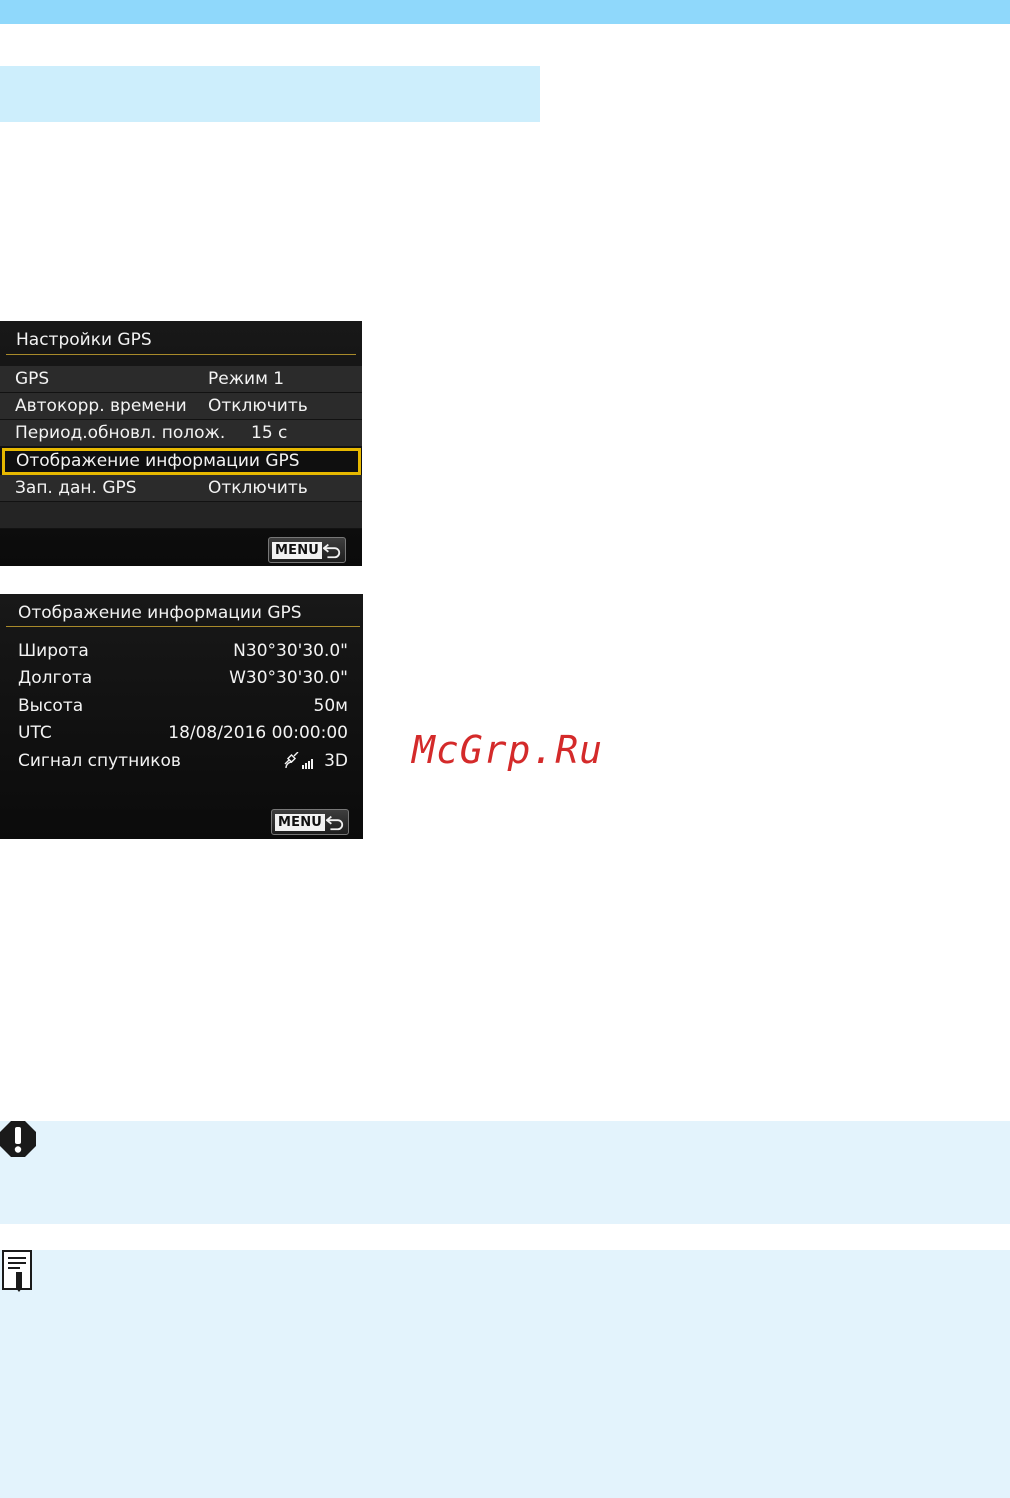 This screenshot has width=1010, height=1498. Describe the element at coordinates (181, 707) in the screenshot. I see `info-row-altitude: Высота 50м` at that location.